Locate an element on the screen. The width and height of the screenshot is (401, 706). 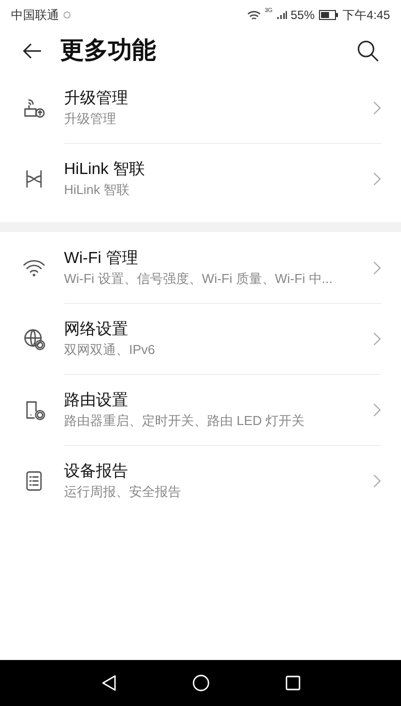
item-subtitle: 路由器重启、定时开关、路由 LED 灯开关 is located at coordinates (185, 421).